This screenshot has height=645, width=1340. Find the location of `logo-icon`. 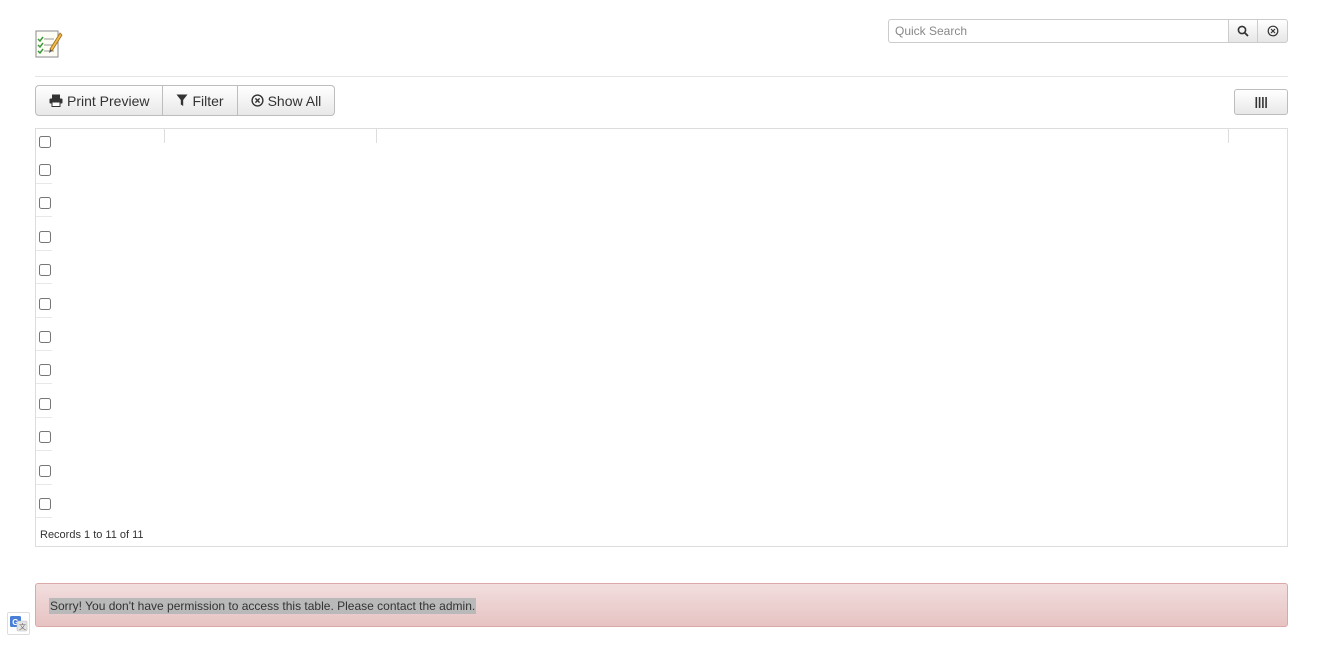

logo-icon is located at coordinates (49, 44).